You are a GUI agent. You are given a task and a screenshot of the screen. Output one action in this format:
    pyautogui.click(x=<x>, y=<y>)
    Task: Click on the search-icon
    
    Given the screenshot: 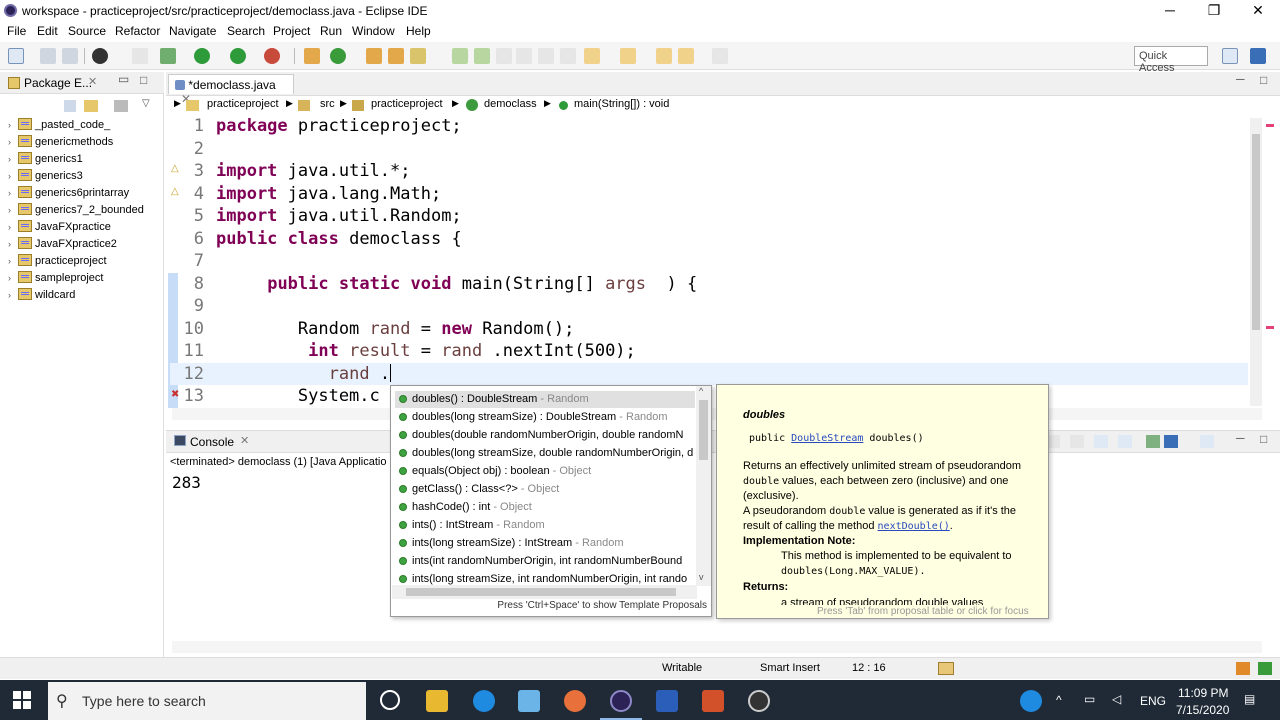 What is the action you would take?
    pyautogui.click(x=418, y=56)
    